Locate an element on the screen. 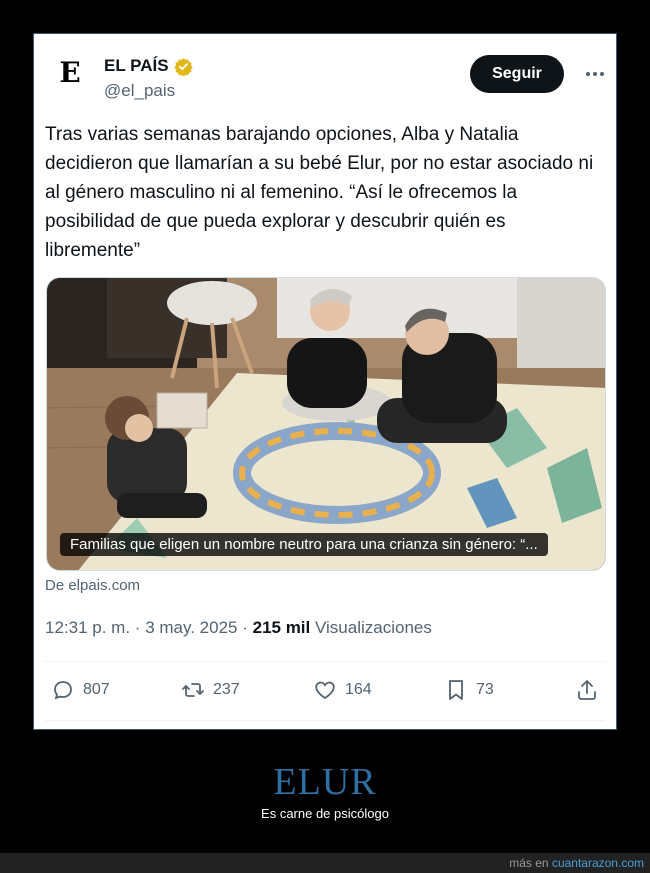 This screenshot has width=650, height=873. follow-button: Seguir is located at coordinates (517, 74).